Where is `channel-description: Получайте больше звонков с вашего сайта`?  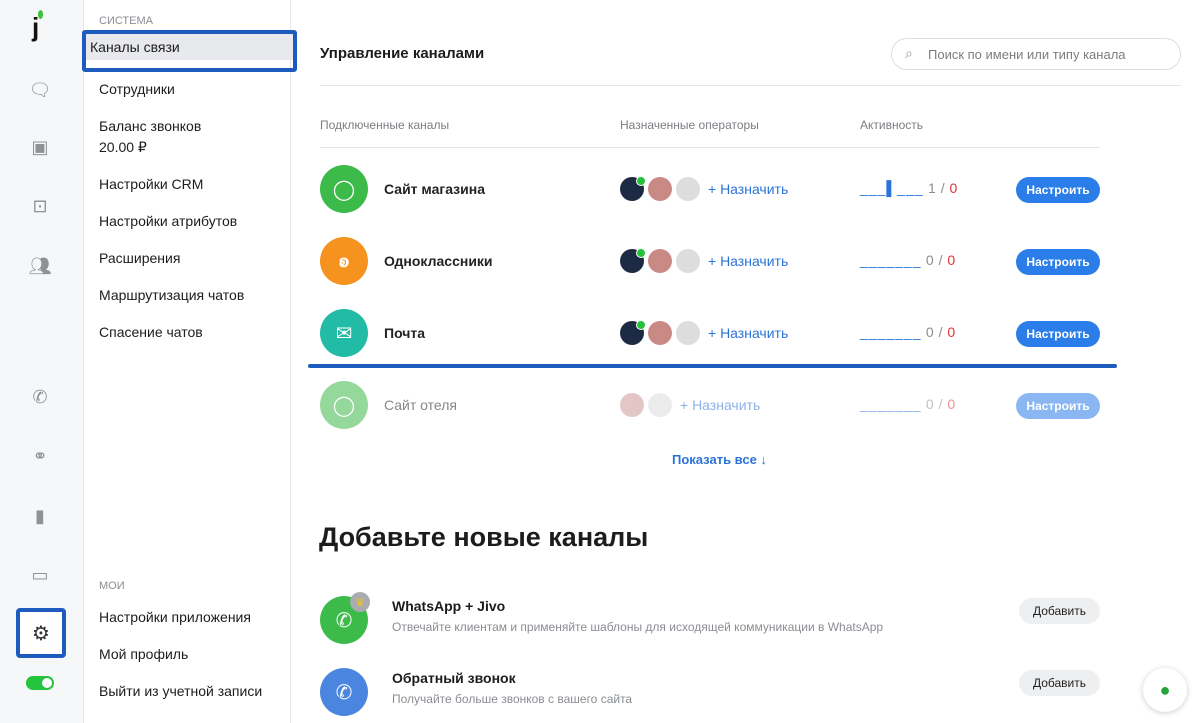 channel-description: Получайте больше звонков с вашего сайта is located at coordinates (512, 699).